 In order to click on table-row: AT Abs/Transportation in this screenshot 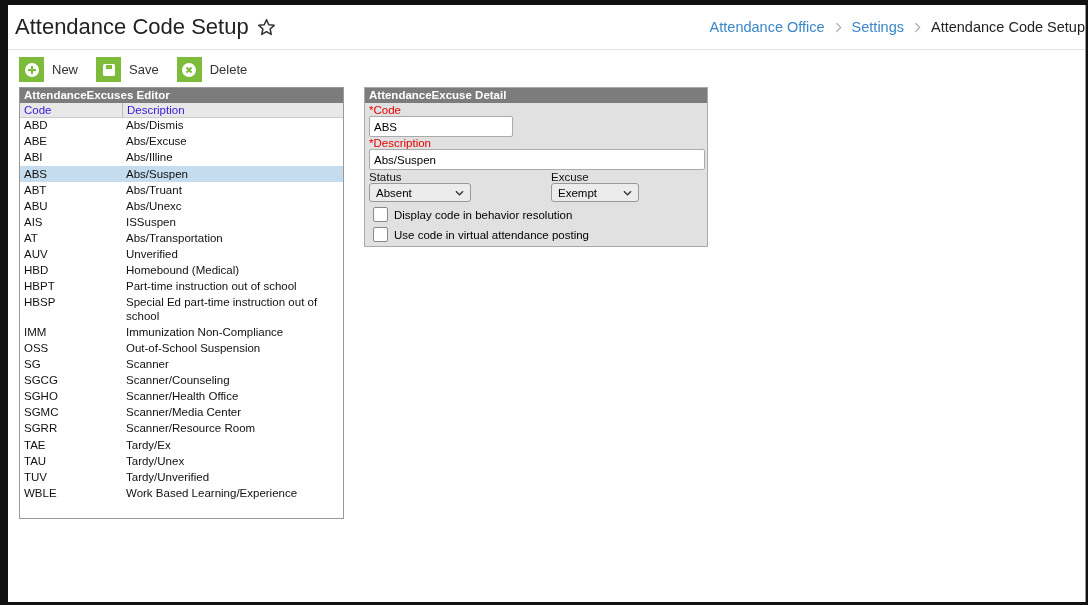, I will do `click(181, 238)`.